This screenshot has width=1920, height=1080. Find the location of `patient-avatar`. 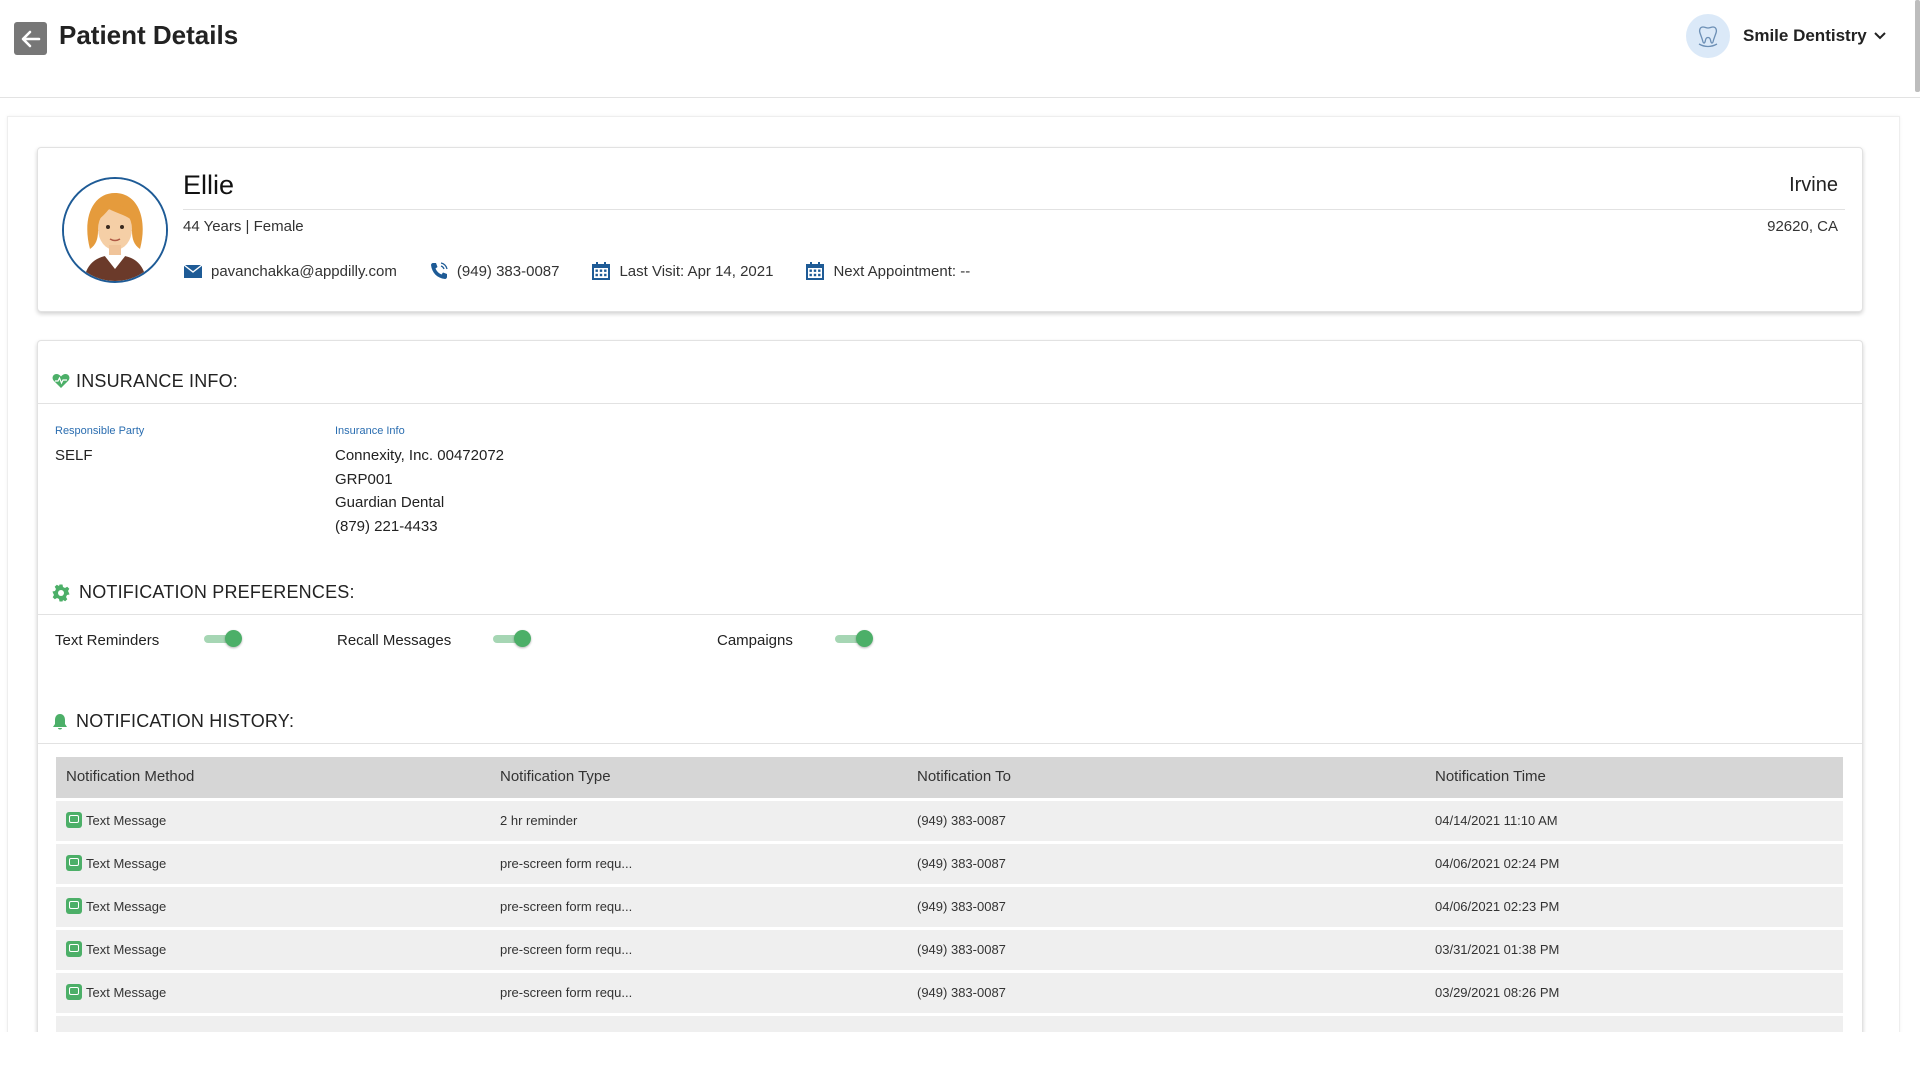

patient-avatar is located at coordinates (115, 230).